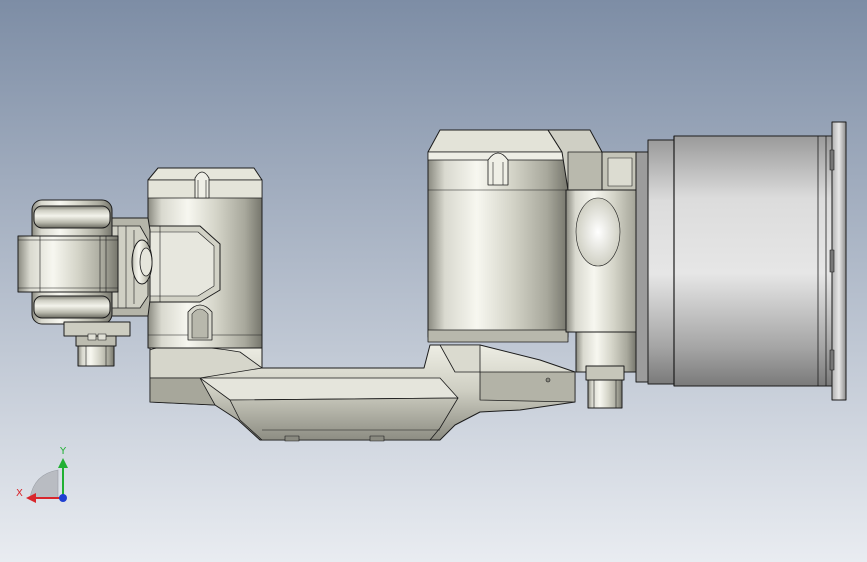  Describe the element at coordinates (63, 451) in the screenshot. I see `y-axis-label: Y` at that location.